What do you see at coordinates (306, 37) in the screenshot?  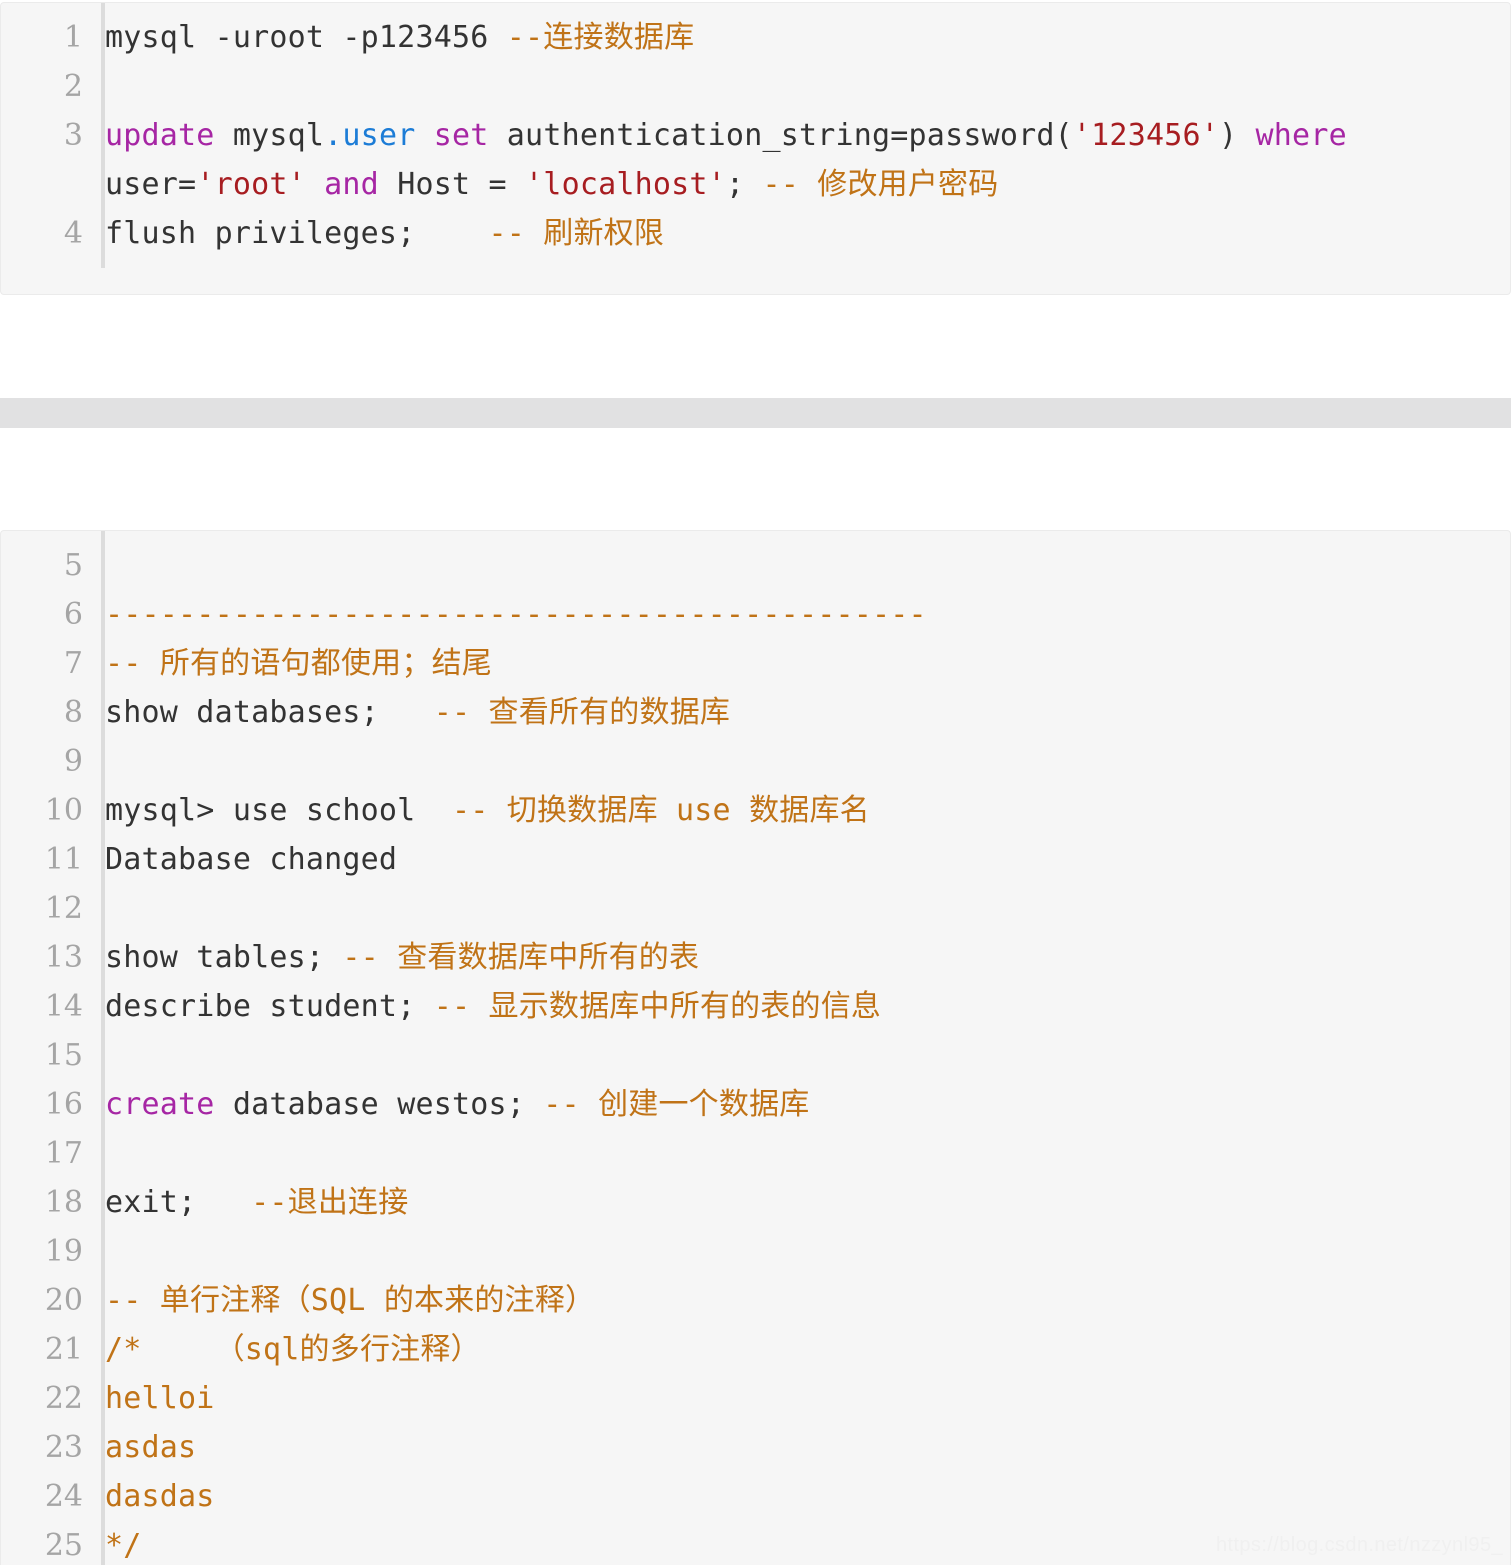 I see `code-token-plain: mysql -uroot -p123456` at bounding box center [306, 37].